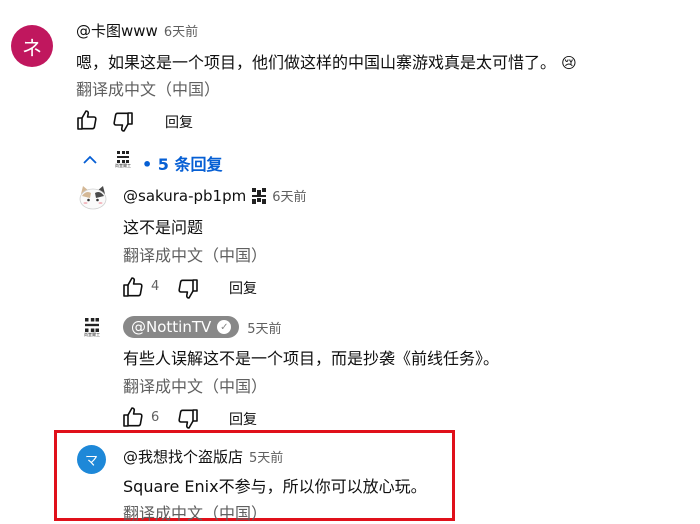 This screenshot has width=700, height=524. Describe the element at coordinates (90, 160) in the screenshot. I see `chevron-up-icon` at that location.